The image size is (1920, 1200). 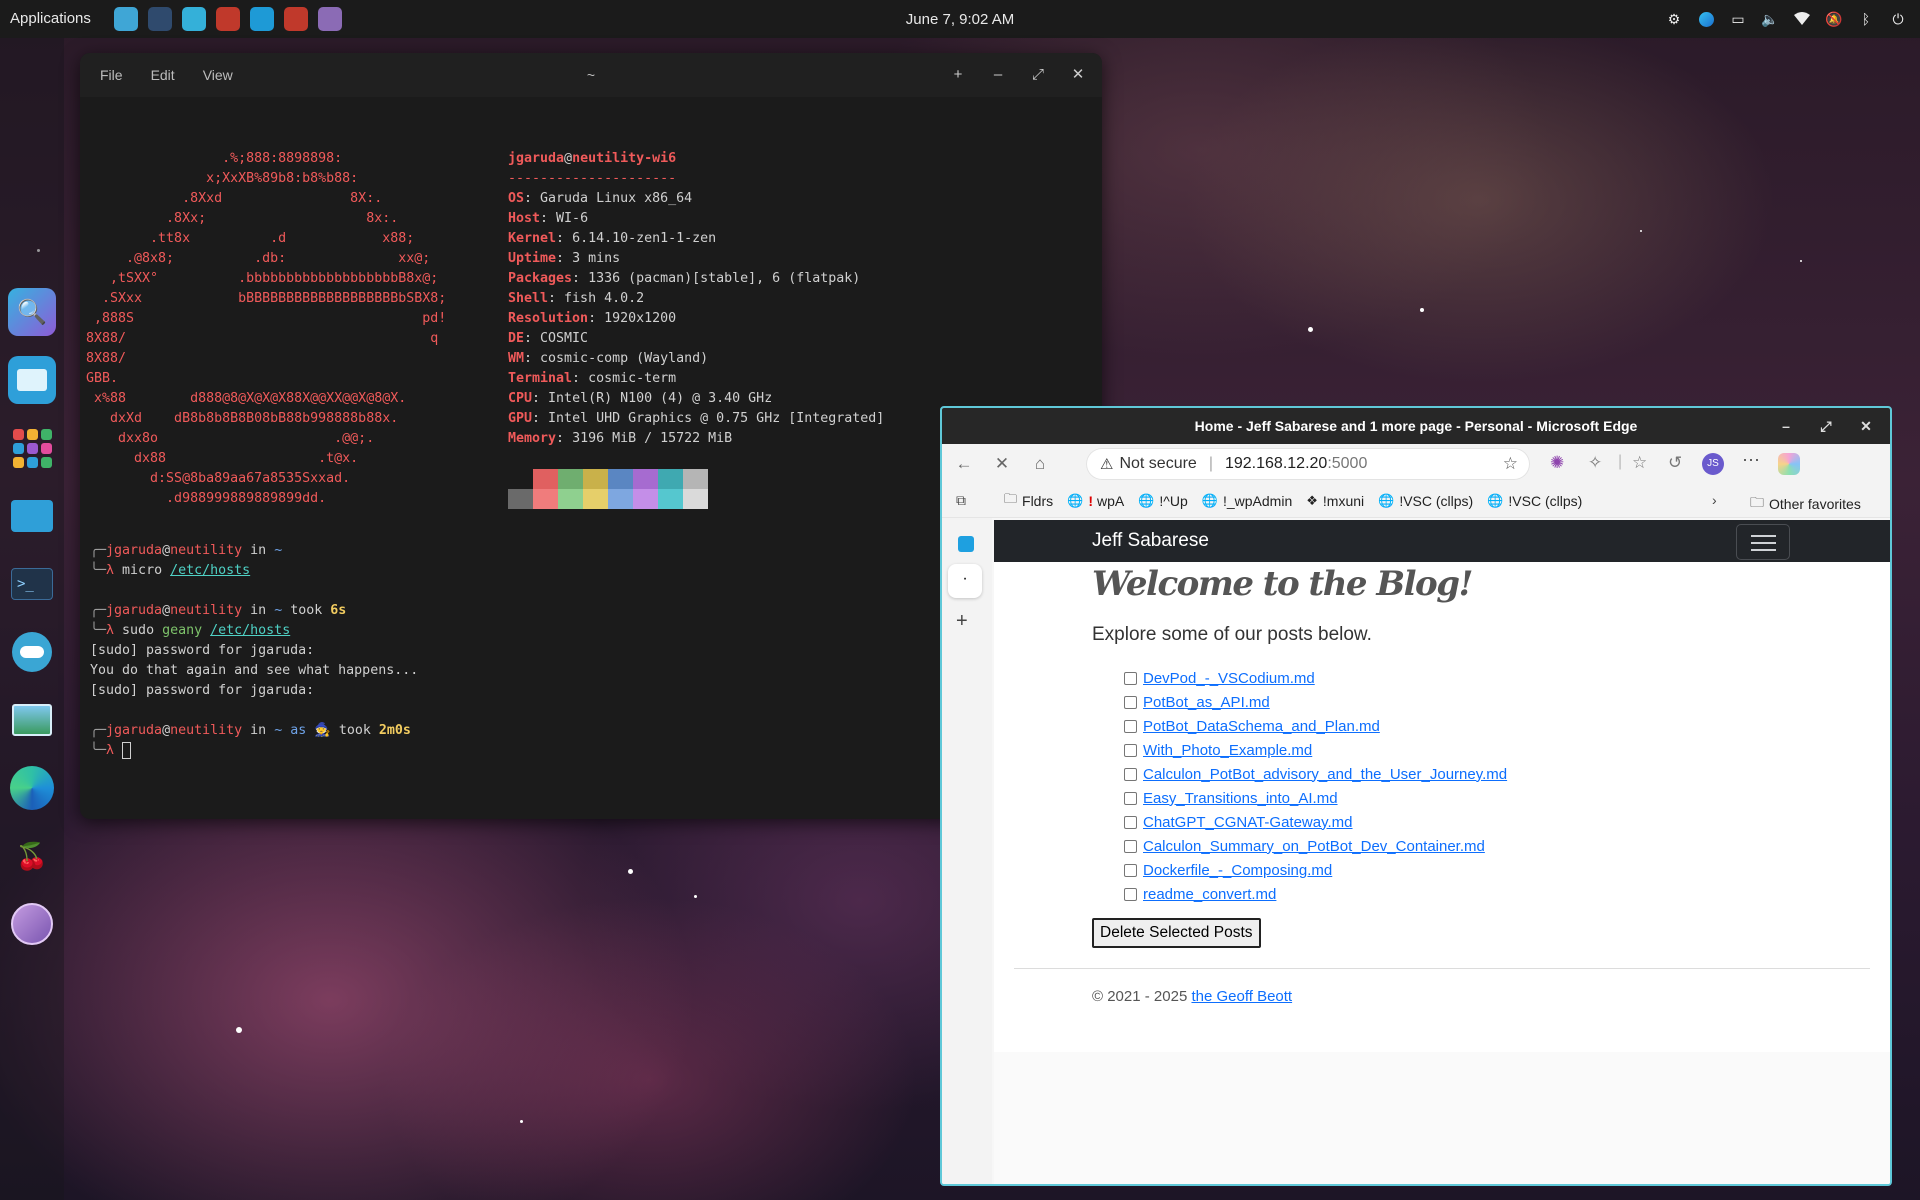 What do you see at coordinates (1176, 933) in the screenshot?
I see `delete-selected-button: Delete Selected Posts` at bounding box center [1176, 933].